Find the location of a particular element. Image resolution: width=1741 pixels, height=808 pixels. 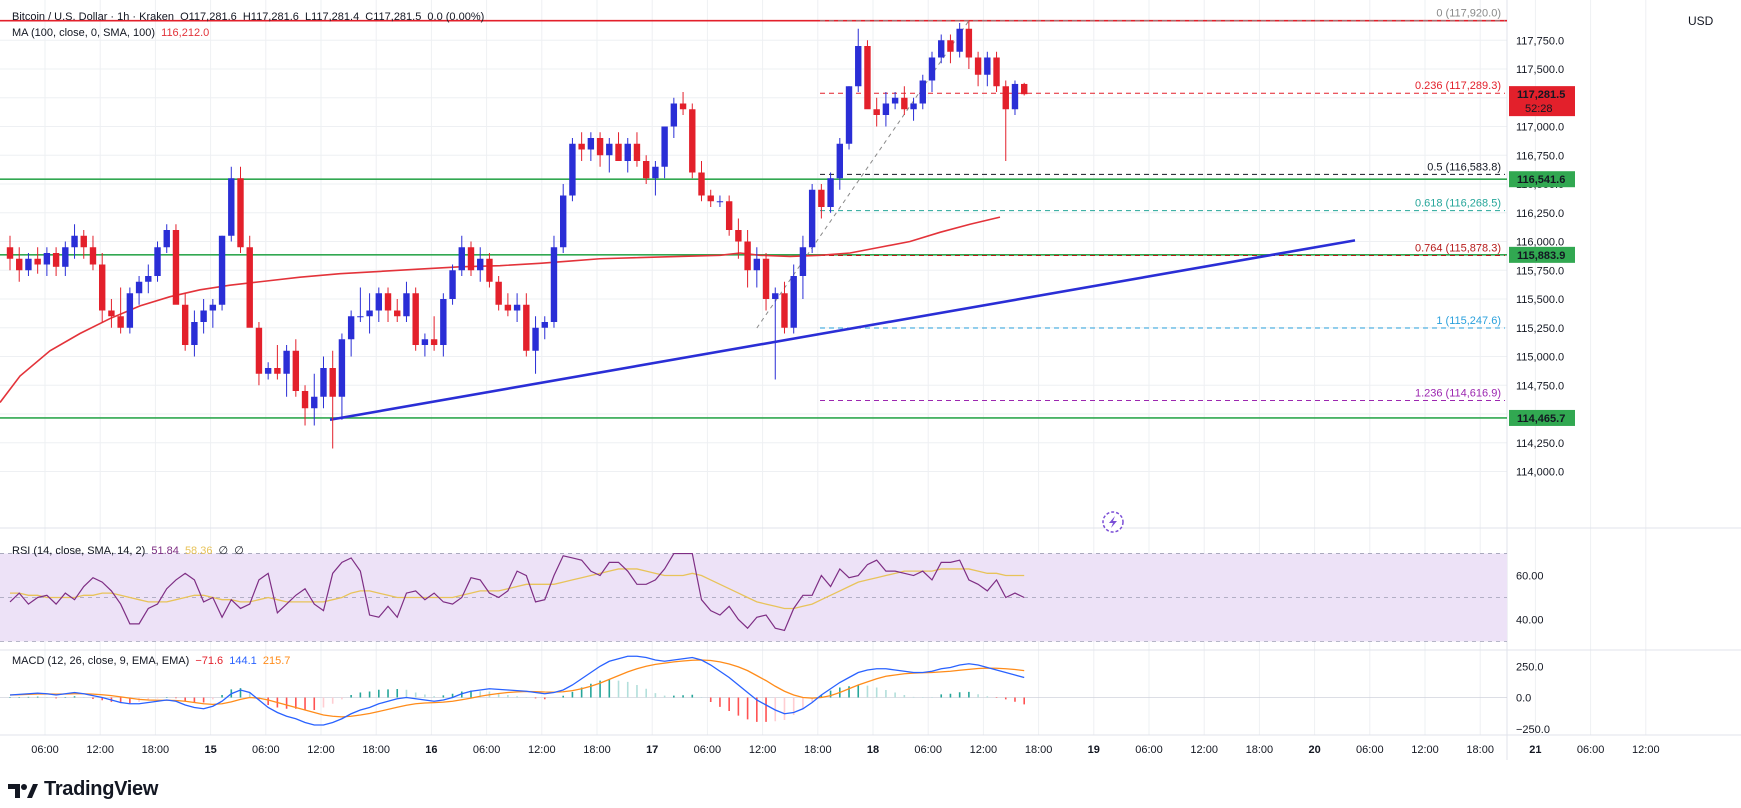

rsi-tick-label: 60.00 is located at coordinates (1530, 577).